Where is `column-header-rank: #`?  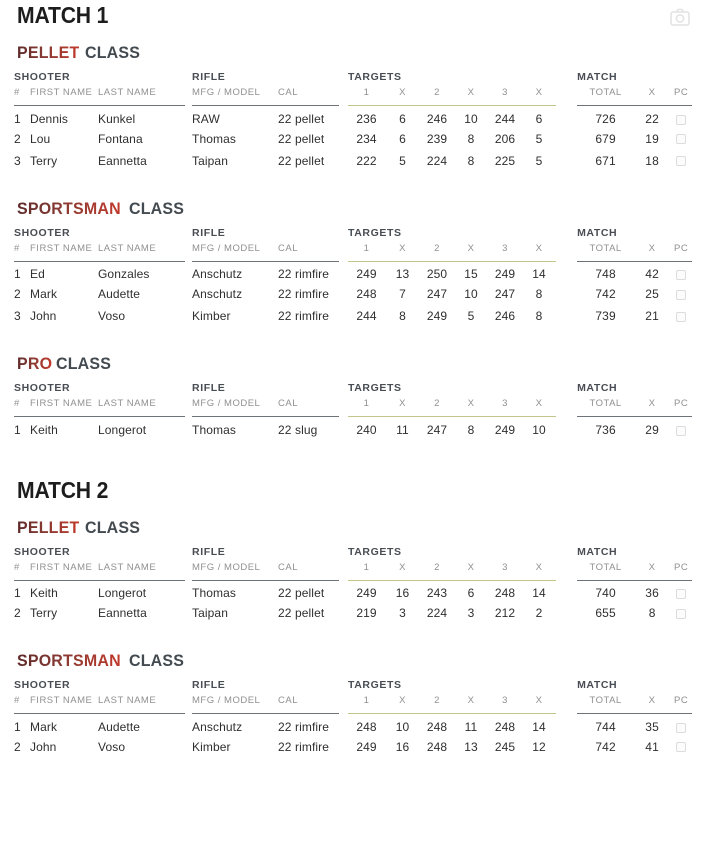 column-header-rank: # is located at coordinates (22, 704).